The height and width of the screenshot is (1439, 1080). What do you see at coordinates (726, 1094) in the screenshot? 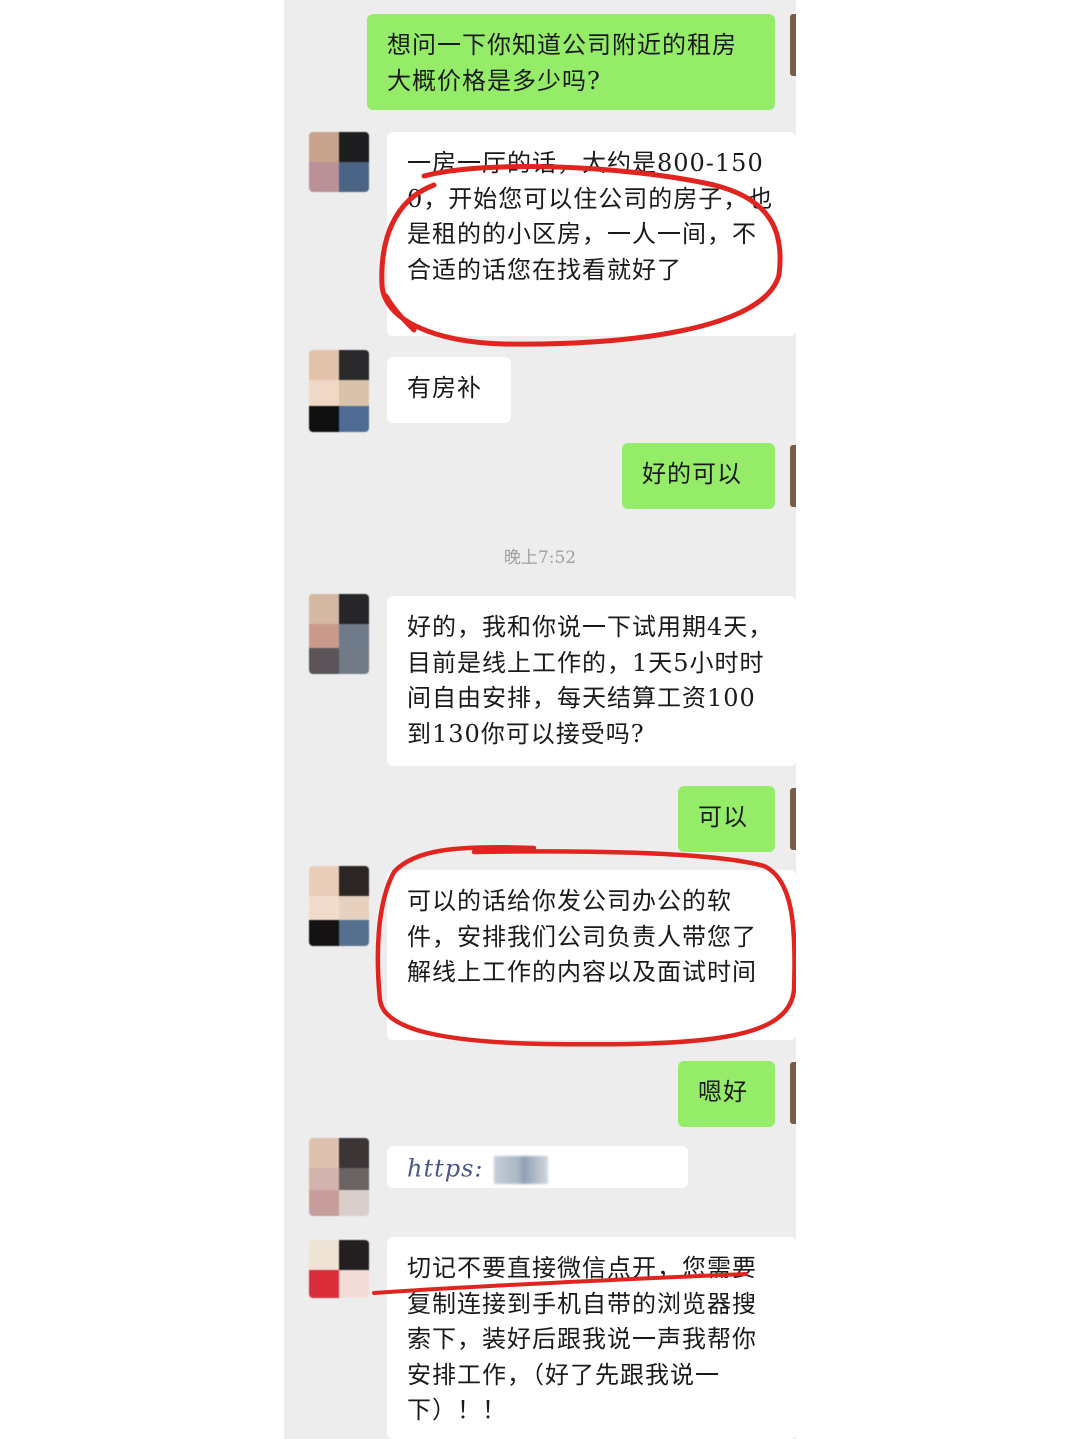
I see `outgoing-message-bubble: 嗯好` at bounding box center [726, 1094].